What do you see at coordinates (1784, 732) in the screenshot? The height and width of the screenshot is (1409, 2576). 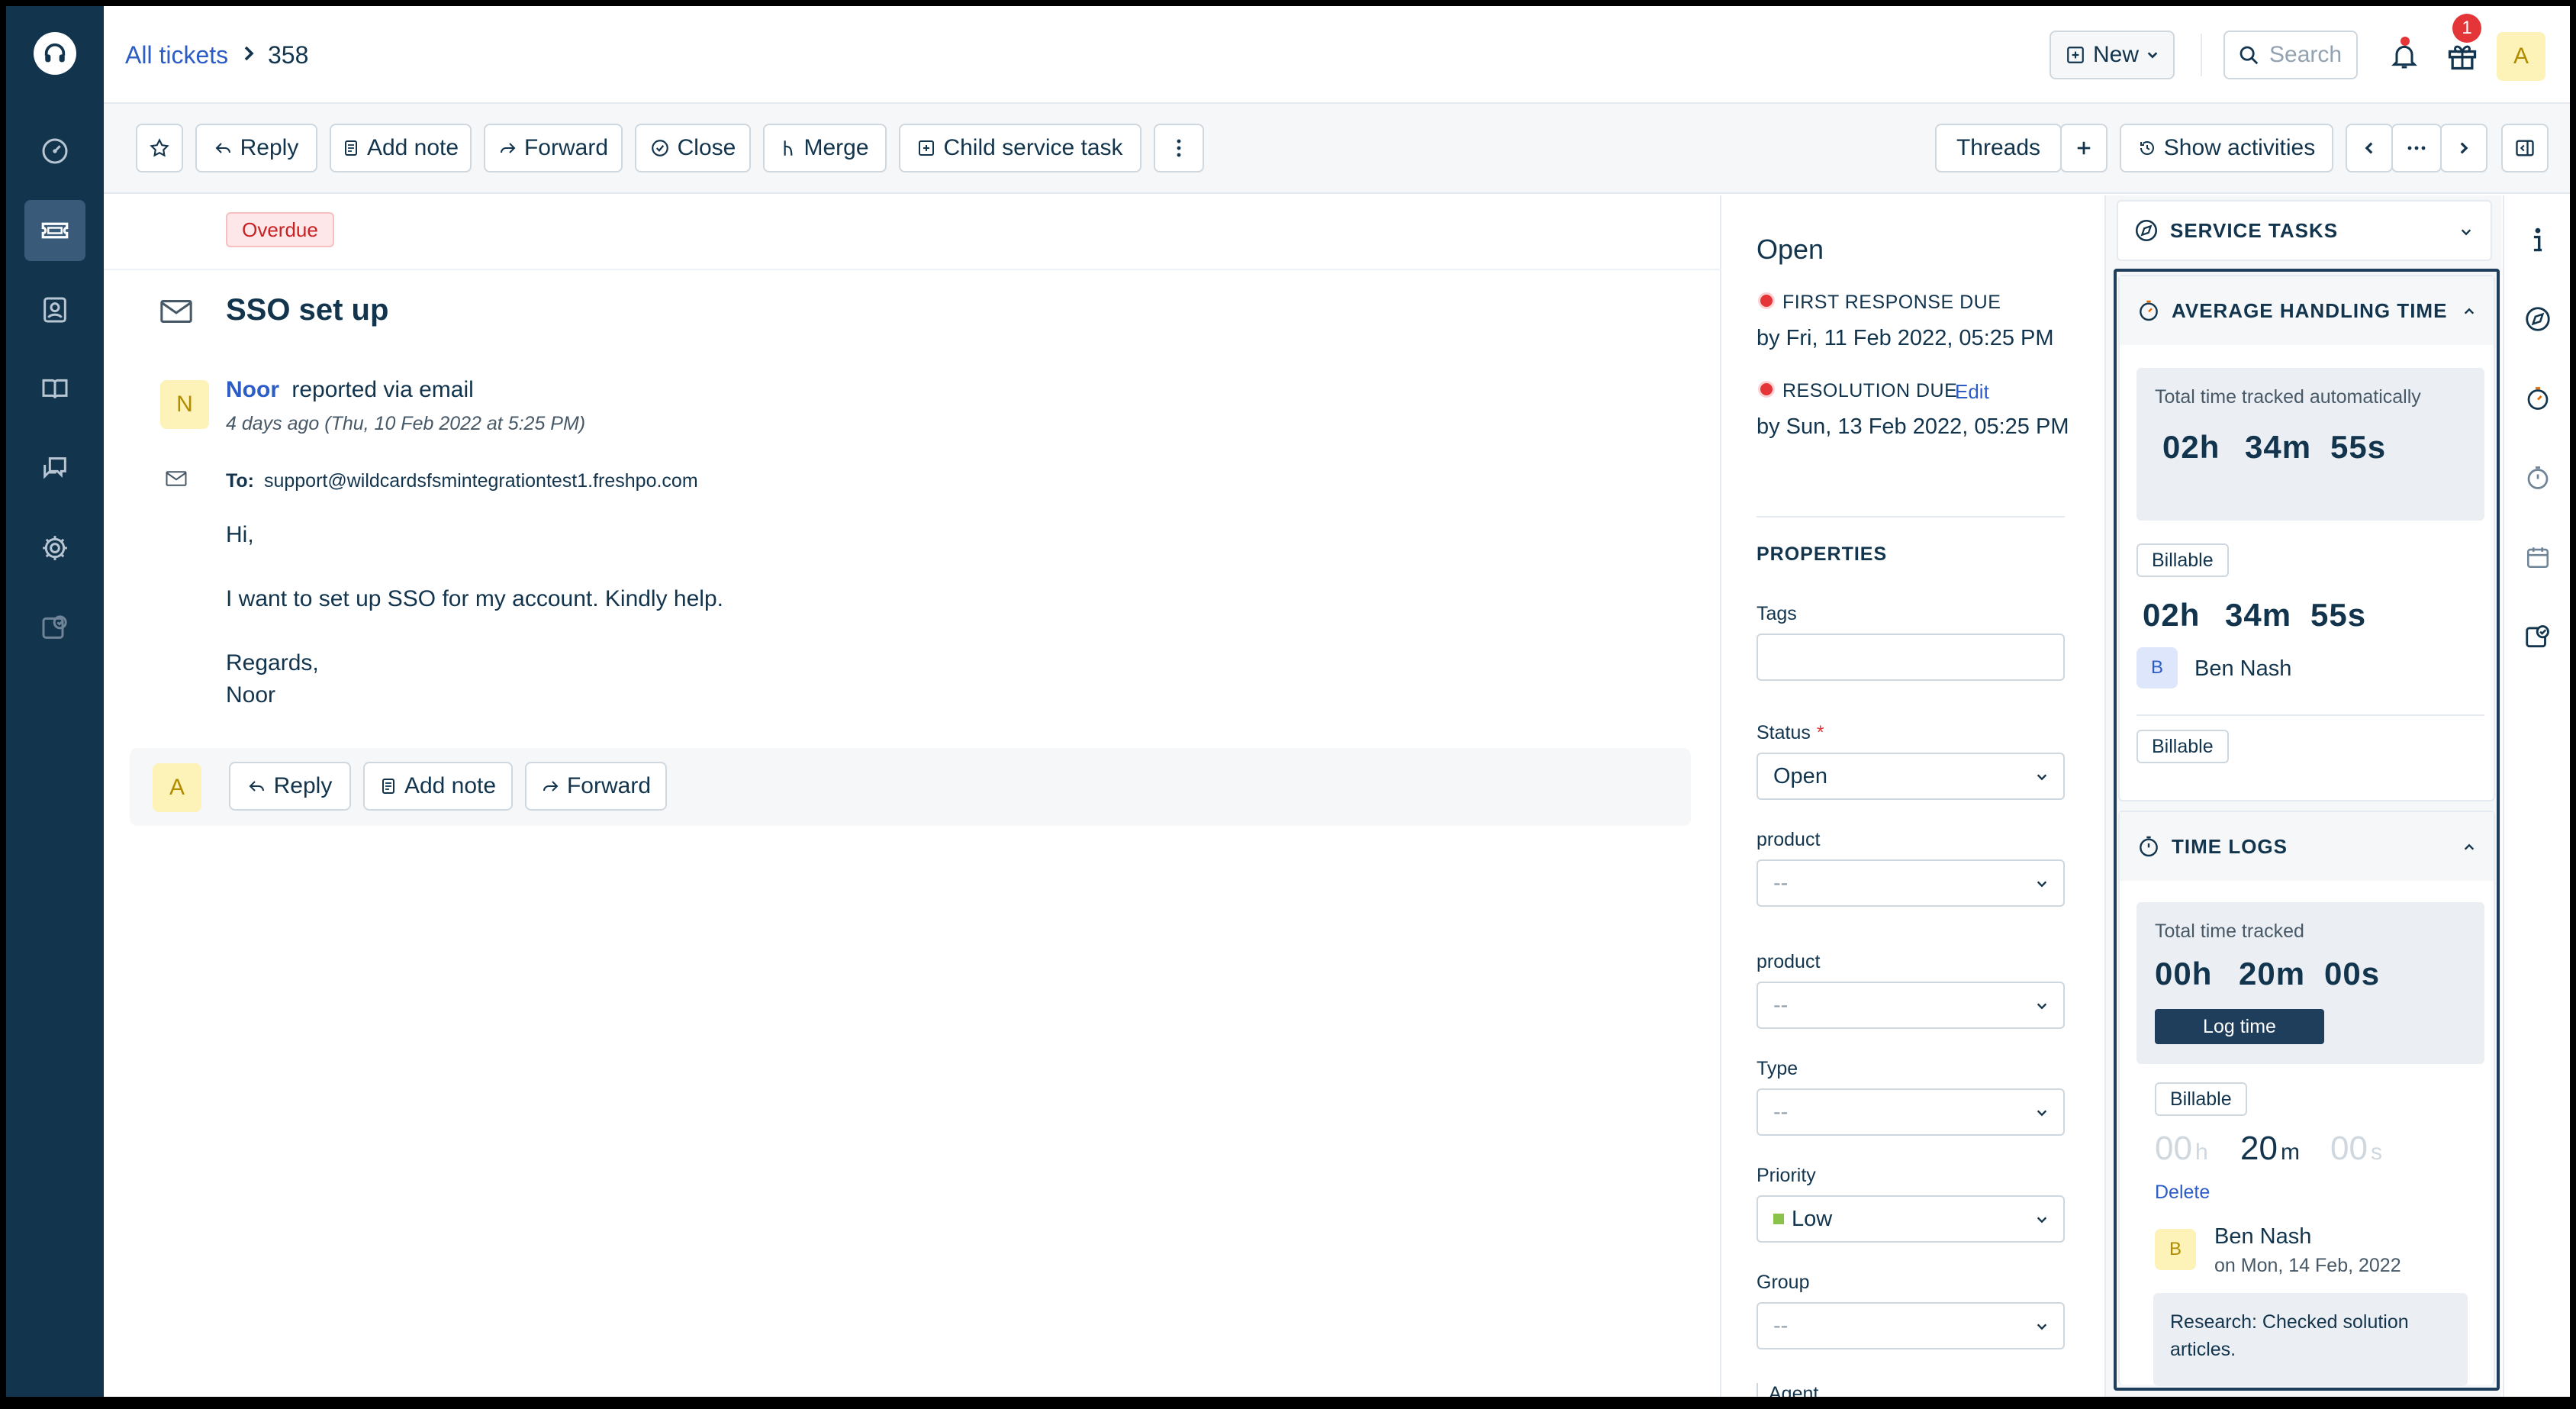 I see `status-label-text: Status` at bounding box center [1784, 732].